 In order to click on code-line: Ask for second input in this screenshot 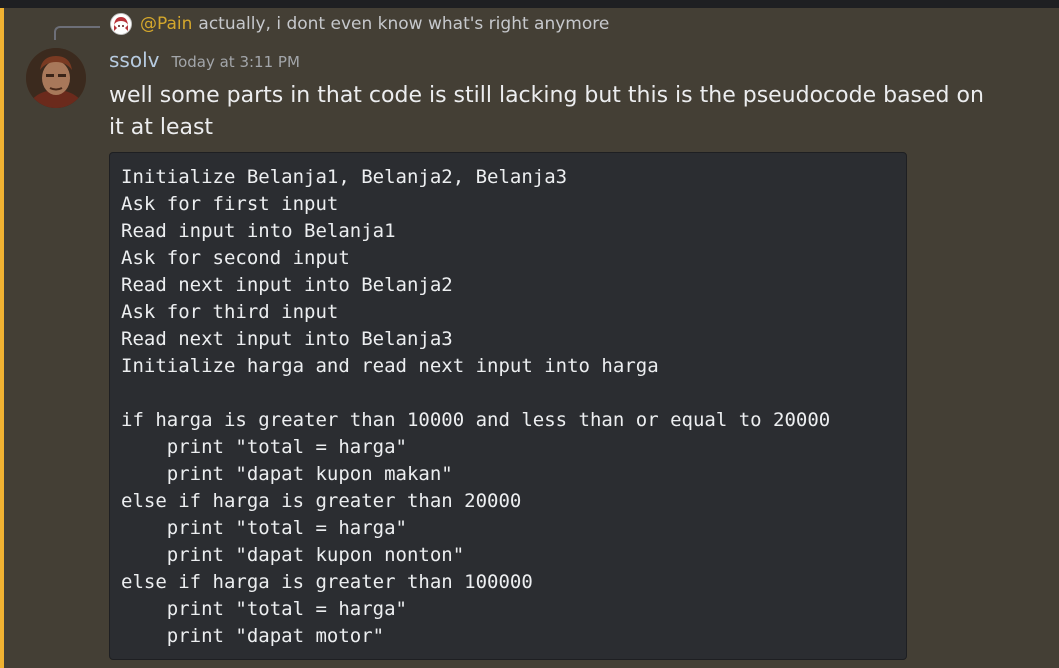, I will do `click(235, 258)`.